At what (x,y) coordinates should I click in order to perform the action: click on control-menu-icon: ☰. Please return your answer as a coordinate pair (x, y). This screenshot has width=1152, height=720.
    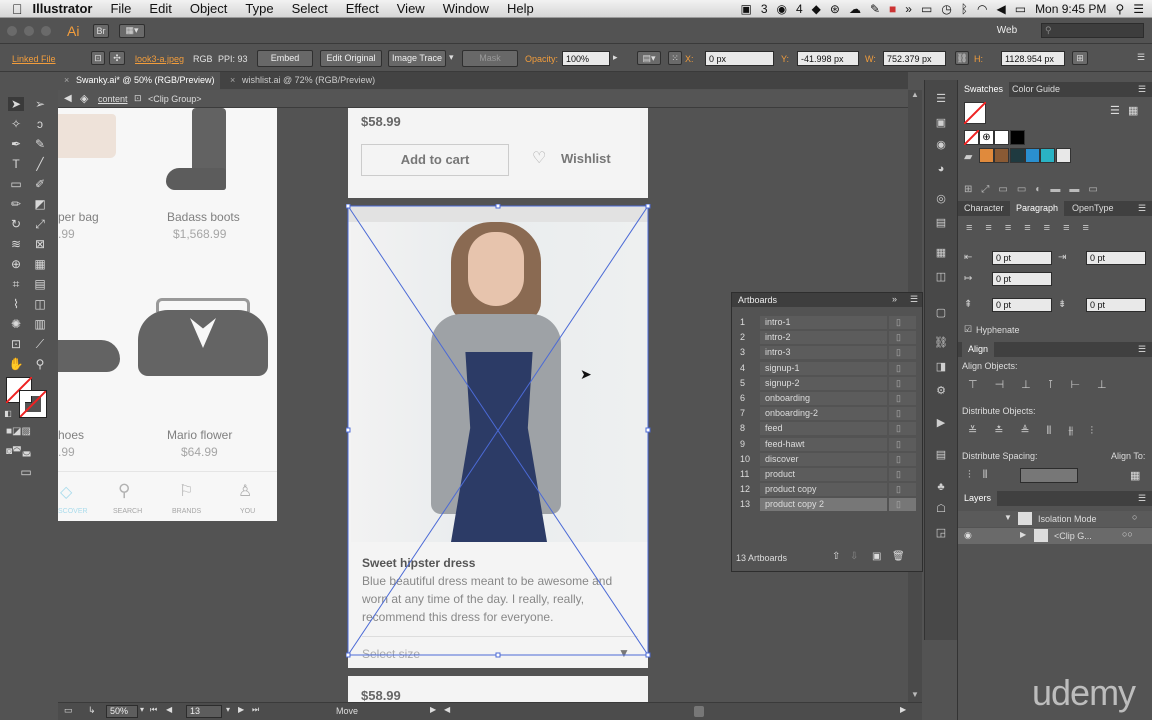
    Looking at the image, I should click on (1141, 57).